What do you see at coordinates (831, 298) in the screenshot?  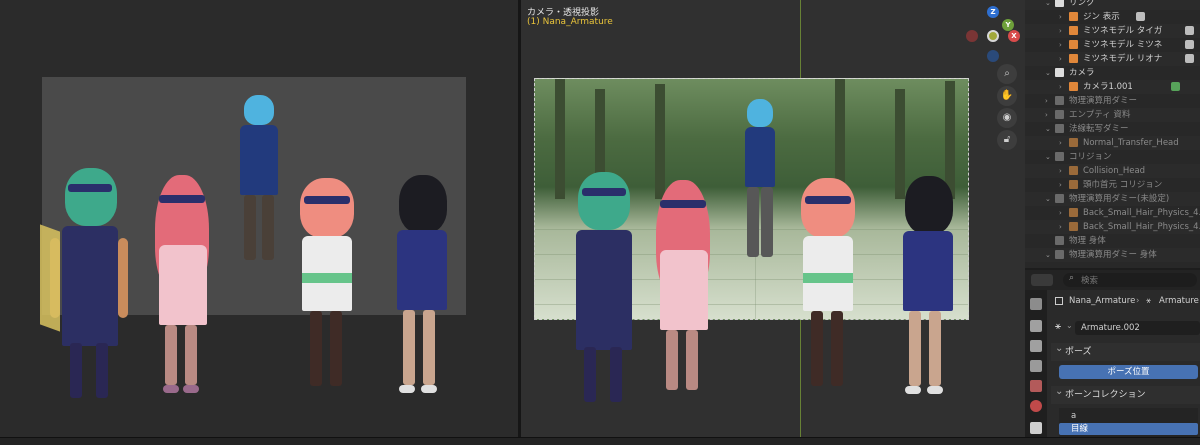 I see `character-coral-hair-front` at bounding box center [831, 298].